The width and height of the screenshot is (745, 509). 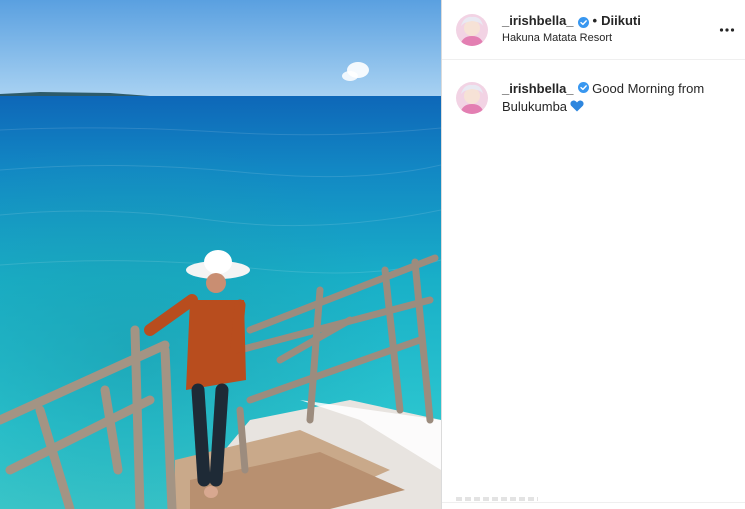 What do you see at coordinates (727, 30) in the screenshot?
I see `more-options-icon` at bounding box center [727, 30].